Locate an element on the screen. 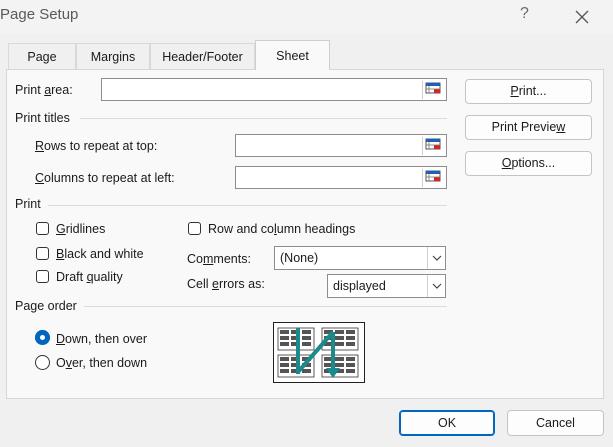 The height and width of the screenshot is (447, 613). comments-value: (None) is located at coordinates (299, 258).